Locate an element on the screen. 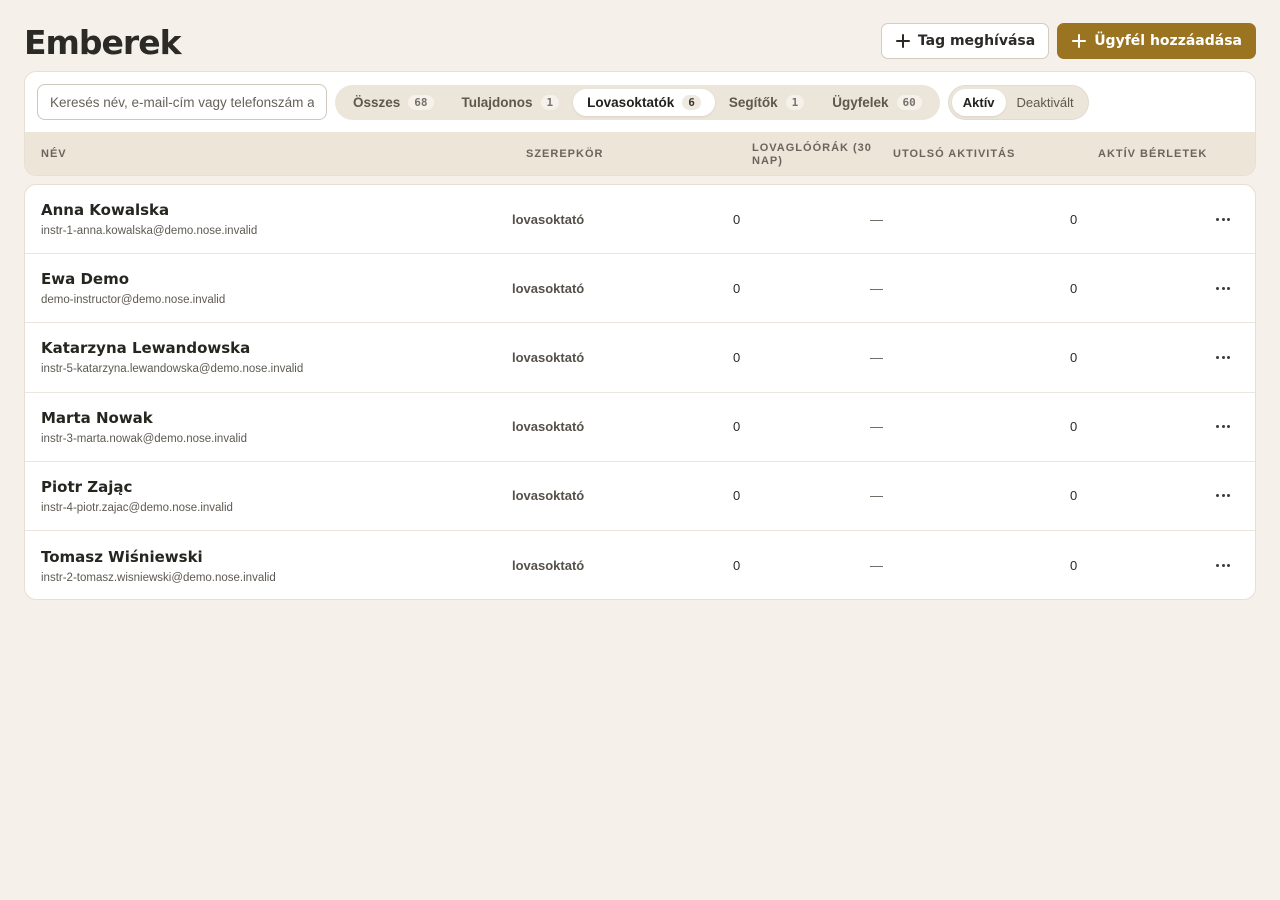  add-client-label: Ügyfél hozzáadása is located at coordinates (1168, 41).